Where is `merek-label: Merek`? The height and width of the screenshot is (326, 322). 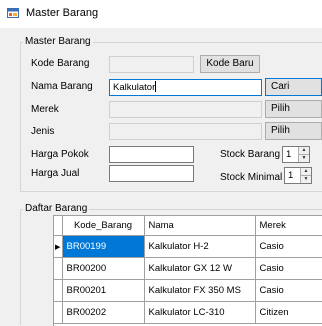 merek-label: Merek is located at coordinates (45, 109).